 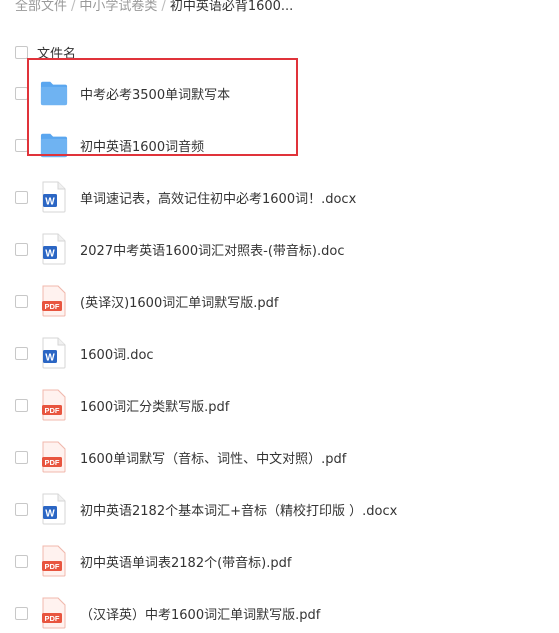 What do you see at coordinates (279, 93) in the screenshot?
I see `folder-row: 中考必考3500单词默写本` at bounding box center [279, 93].